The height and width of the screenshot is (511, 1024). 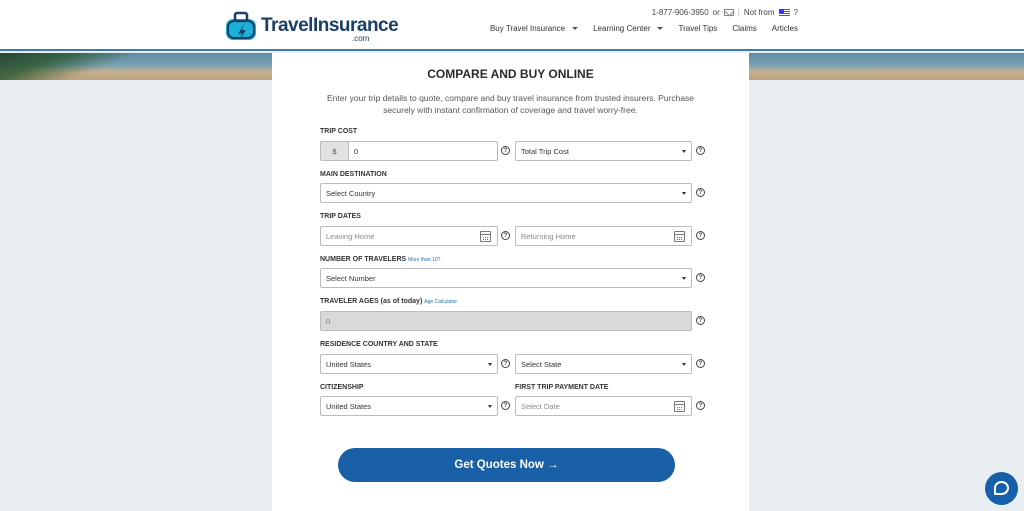 I want to click on age-calculator-link: Age Calculator, so click(x=440, y=302).